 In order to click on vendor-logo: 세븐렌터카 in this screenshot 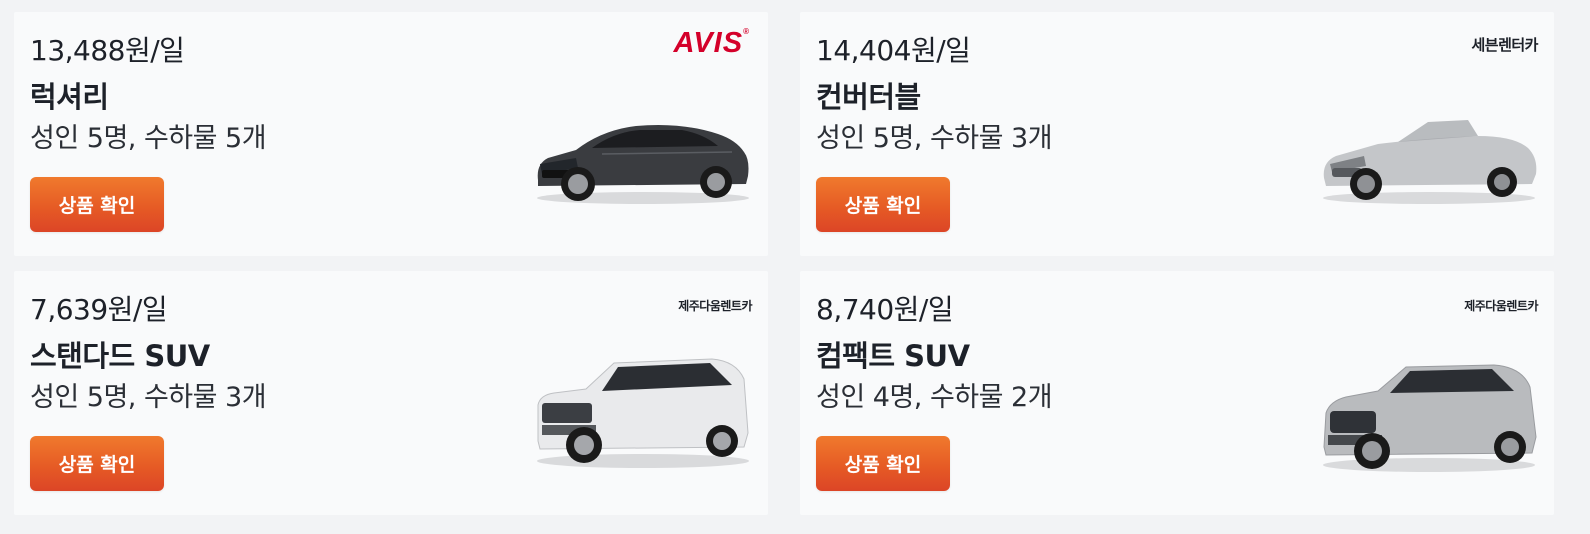, I will do `click(1504, 45)`.